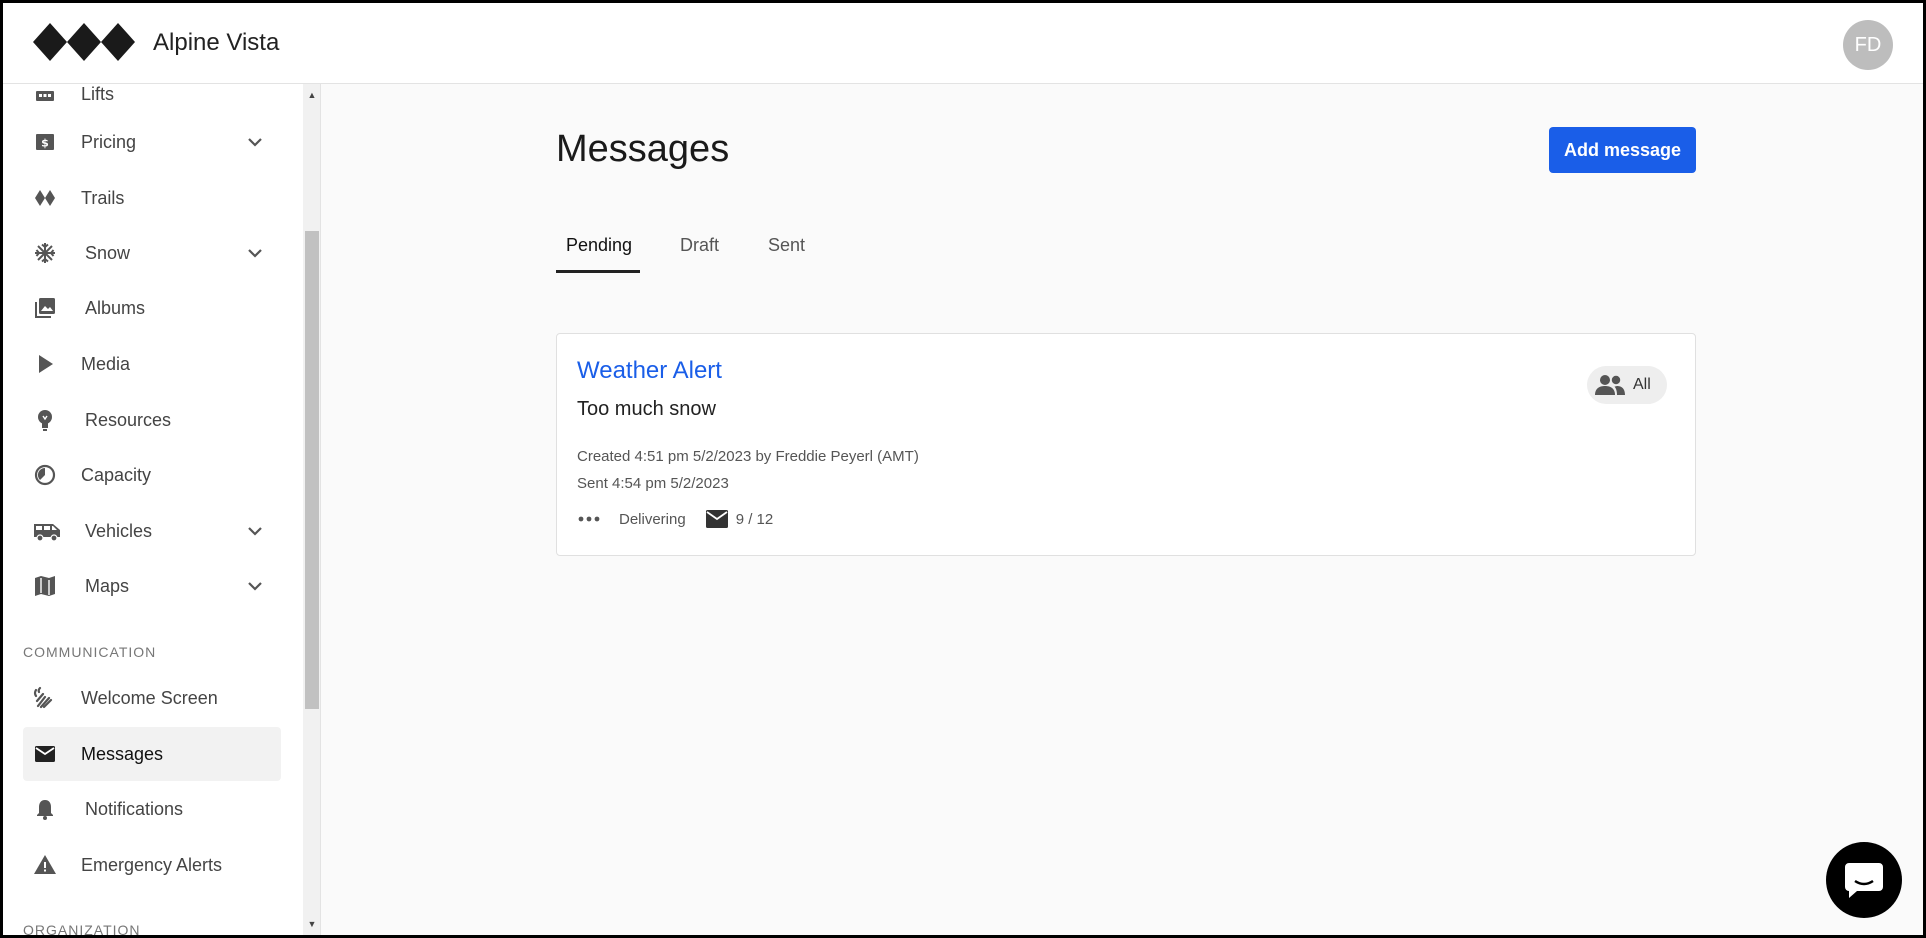 The width and height of the screenshot is (1926, 938). I want to click on bell-icon, so click(45, 809).